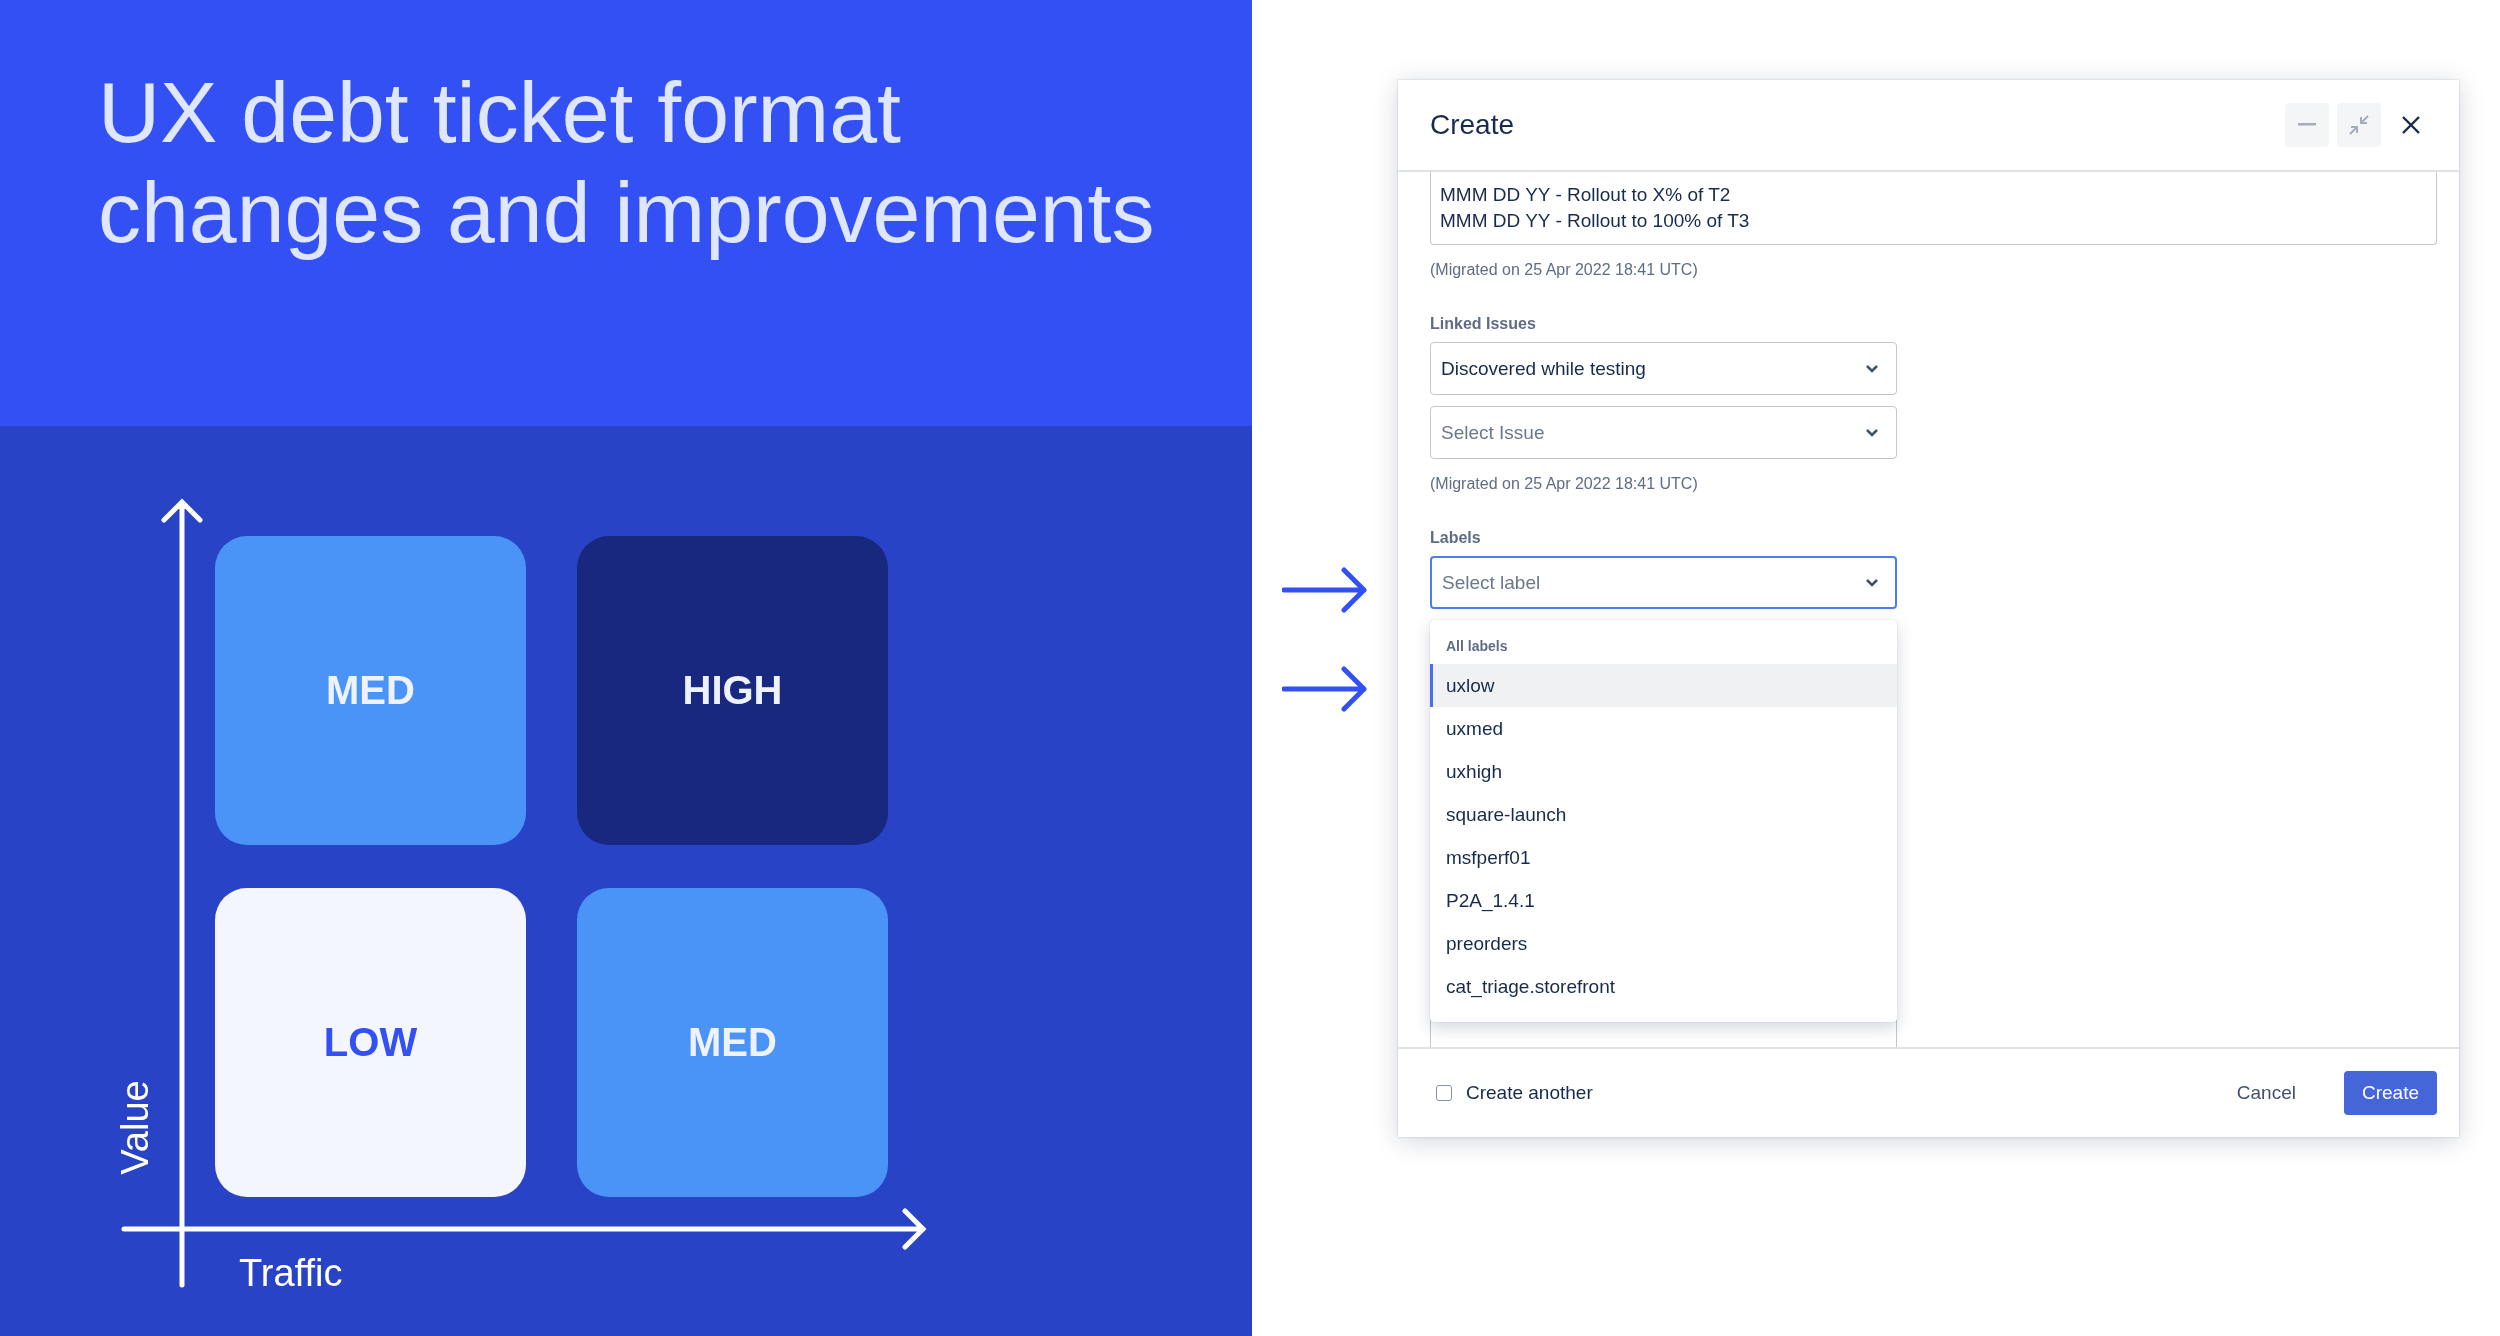 Image resolution: width=2500 pixels, height=1336 pixels. What do you see at coordinates (1472, 125) in the screenshot?
I see `dialog-title: Create` at bounding box center [1472, 125].